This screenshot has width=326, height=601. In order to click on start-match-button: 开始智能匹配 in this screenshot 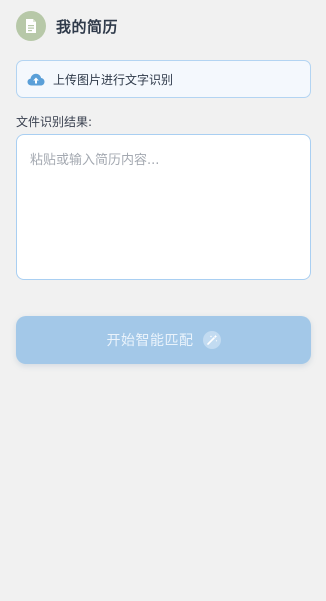, I will do `click(163, 340)`.